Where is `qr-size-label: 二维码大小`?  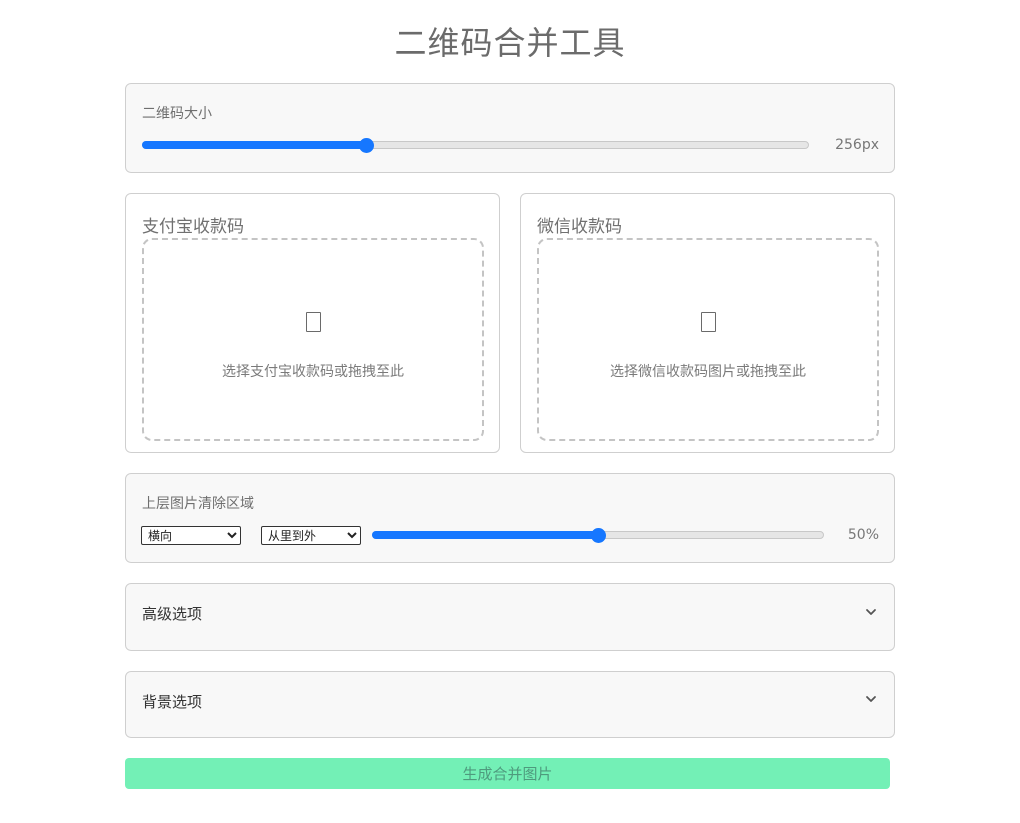 qr-size-label: 二维码大小 is located at coordinates (177, 114).